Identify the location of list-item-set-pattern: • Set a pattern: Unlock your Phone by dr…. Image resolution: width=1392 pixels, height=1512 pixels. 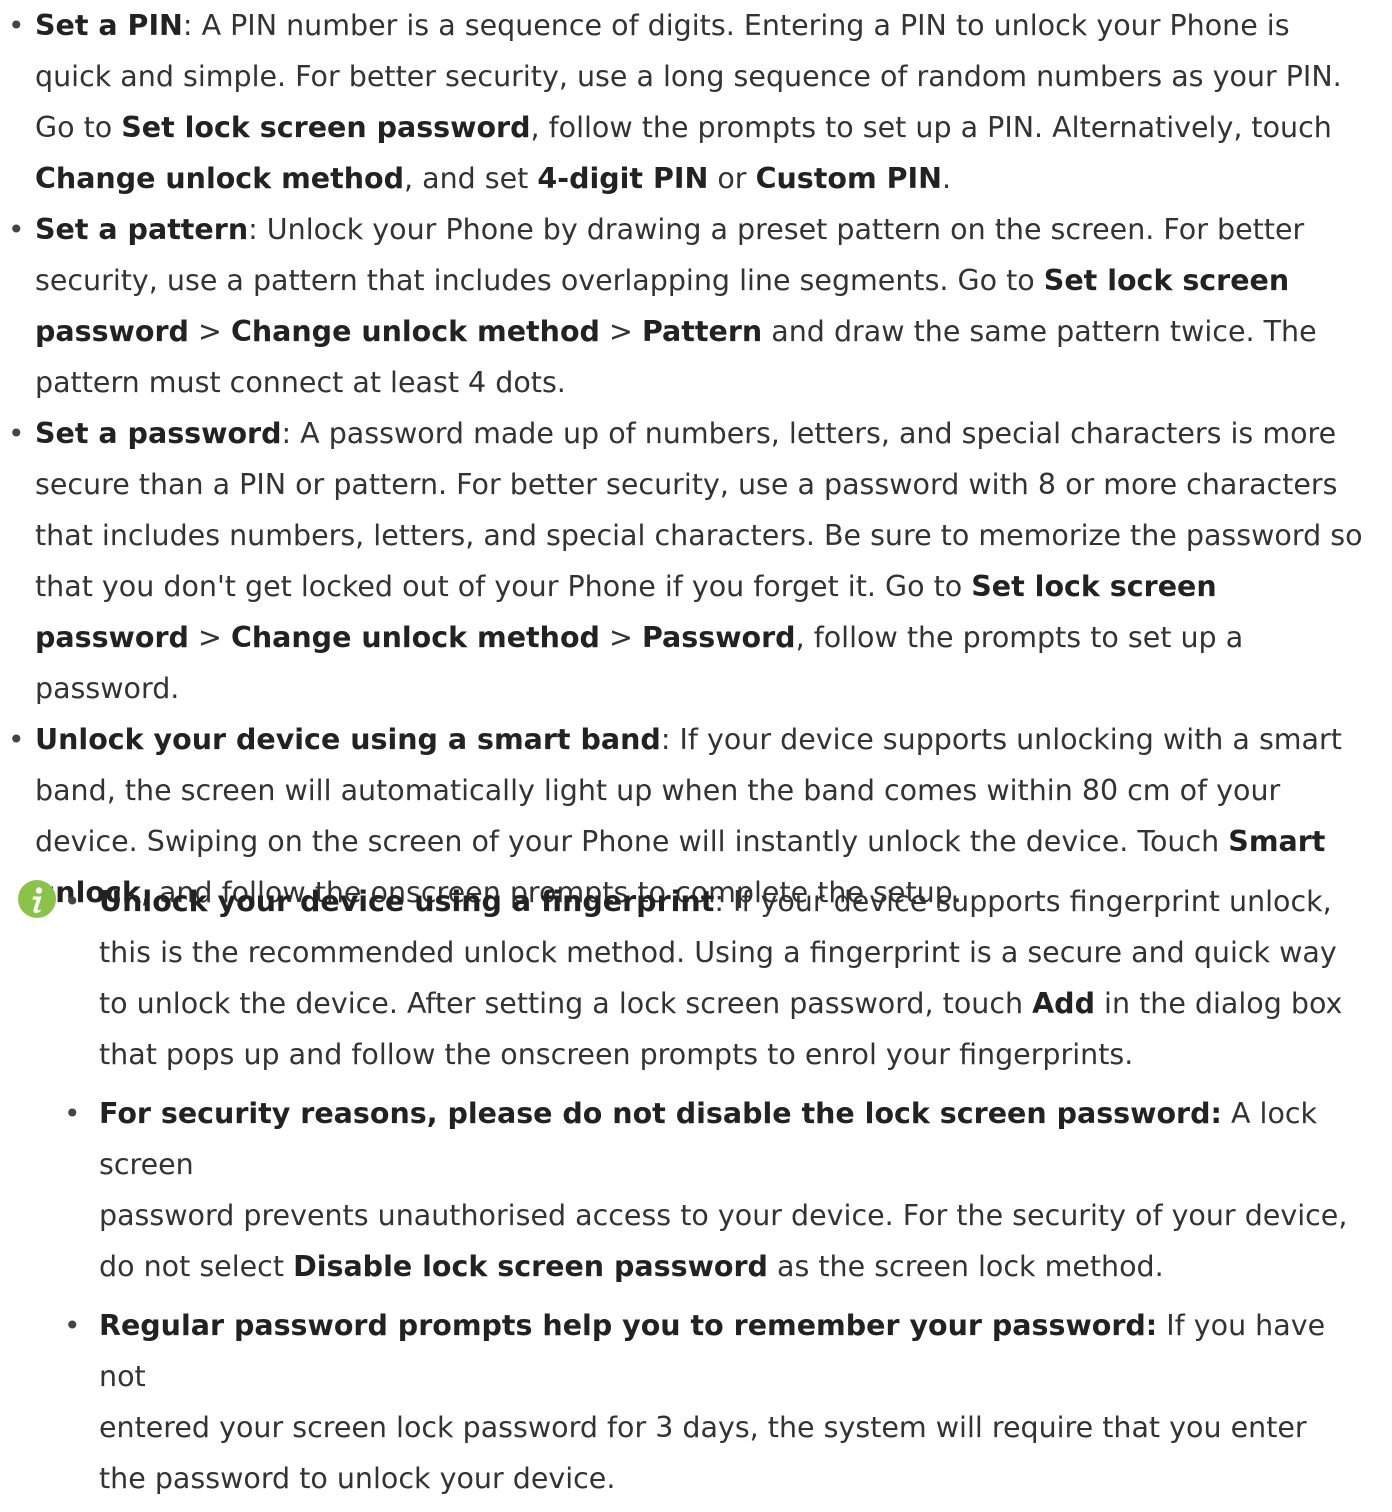
(696, 306).